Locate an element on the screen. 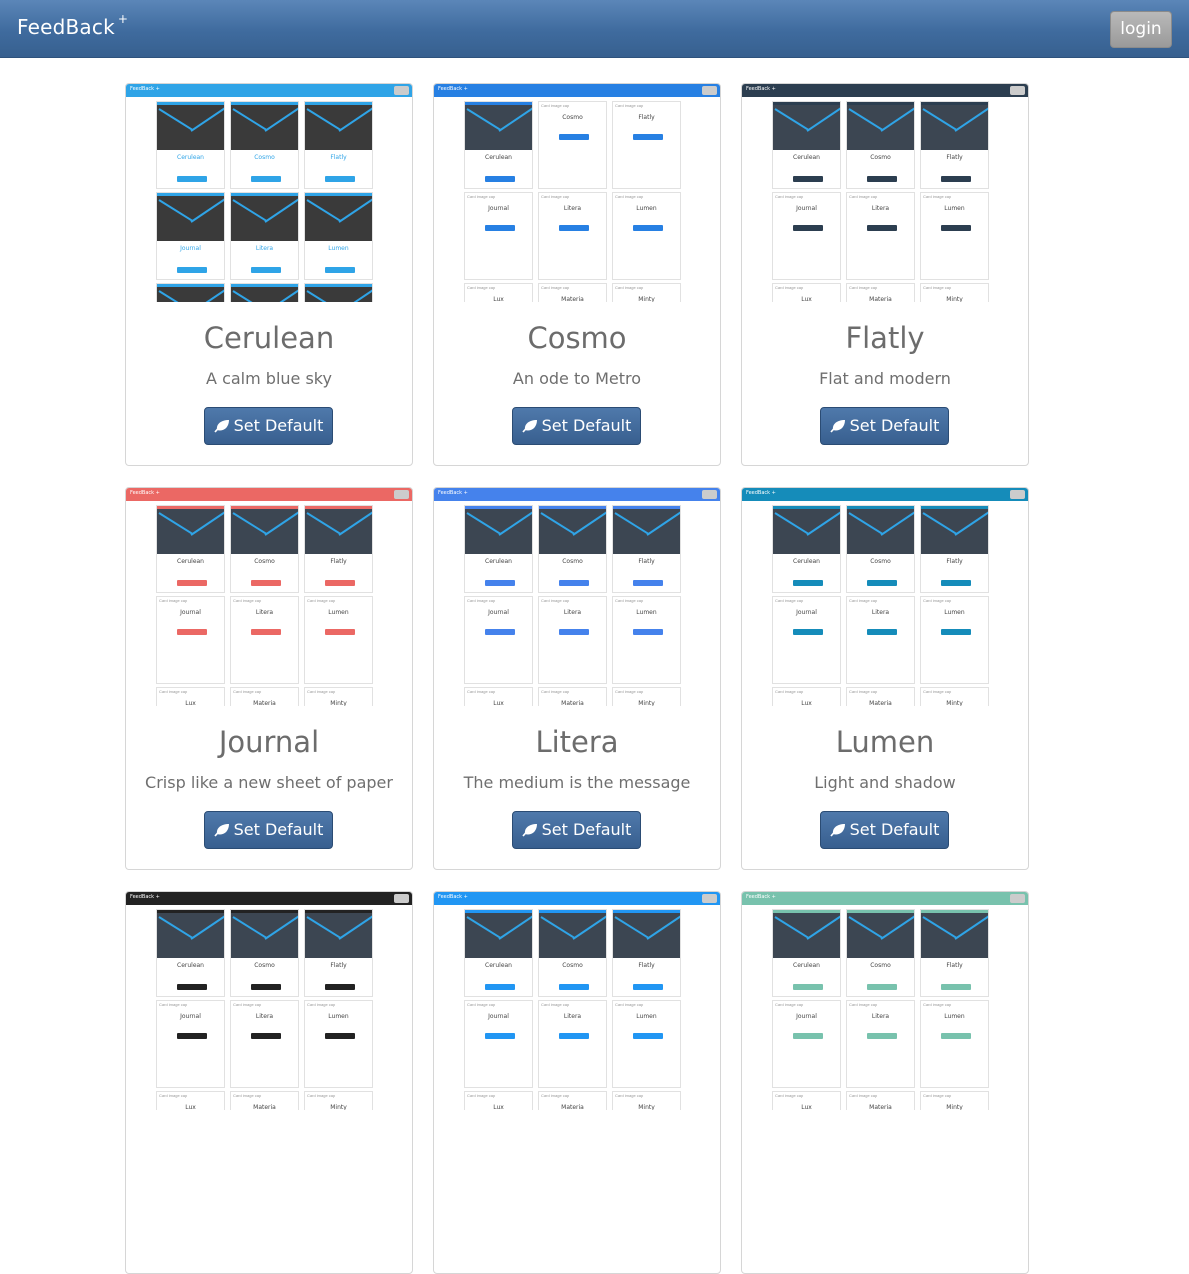 This screenshot has width=1189, height=1274. preview-card: Card image cap Minty is located at coordinates (954, 696).